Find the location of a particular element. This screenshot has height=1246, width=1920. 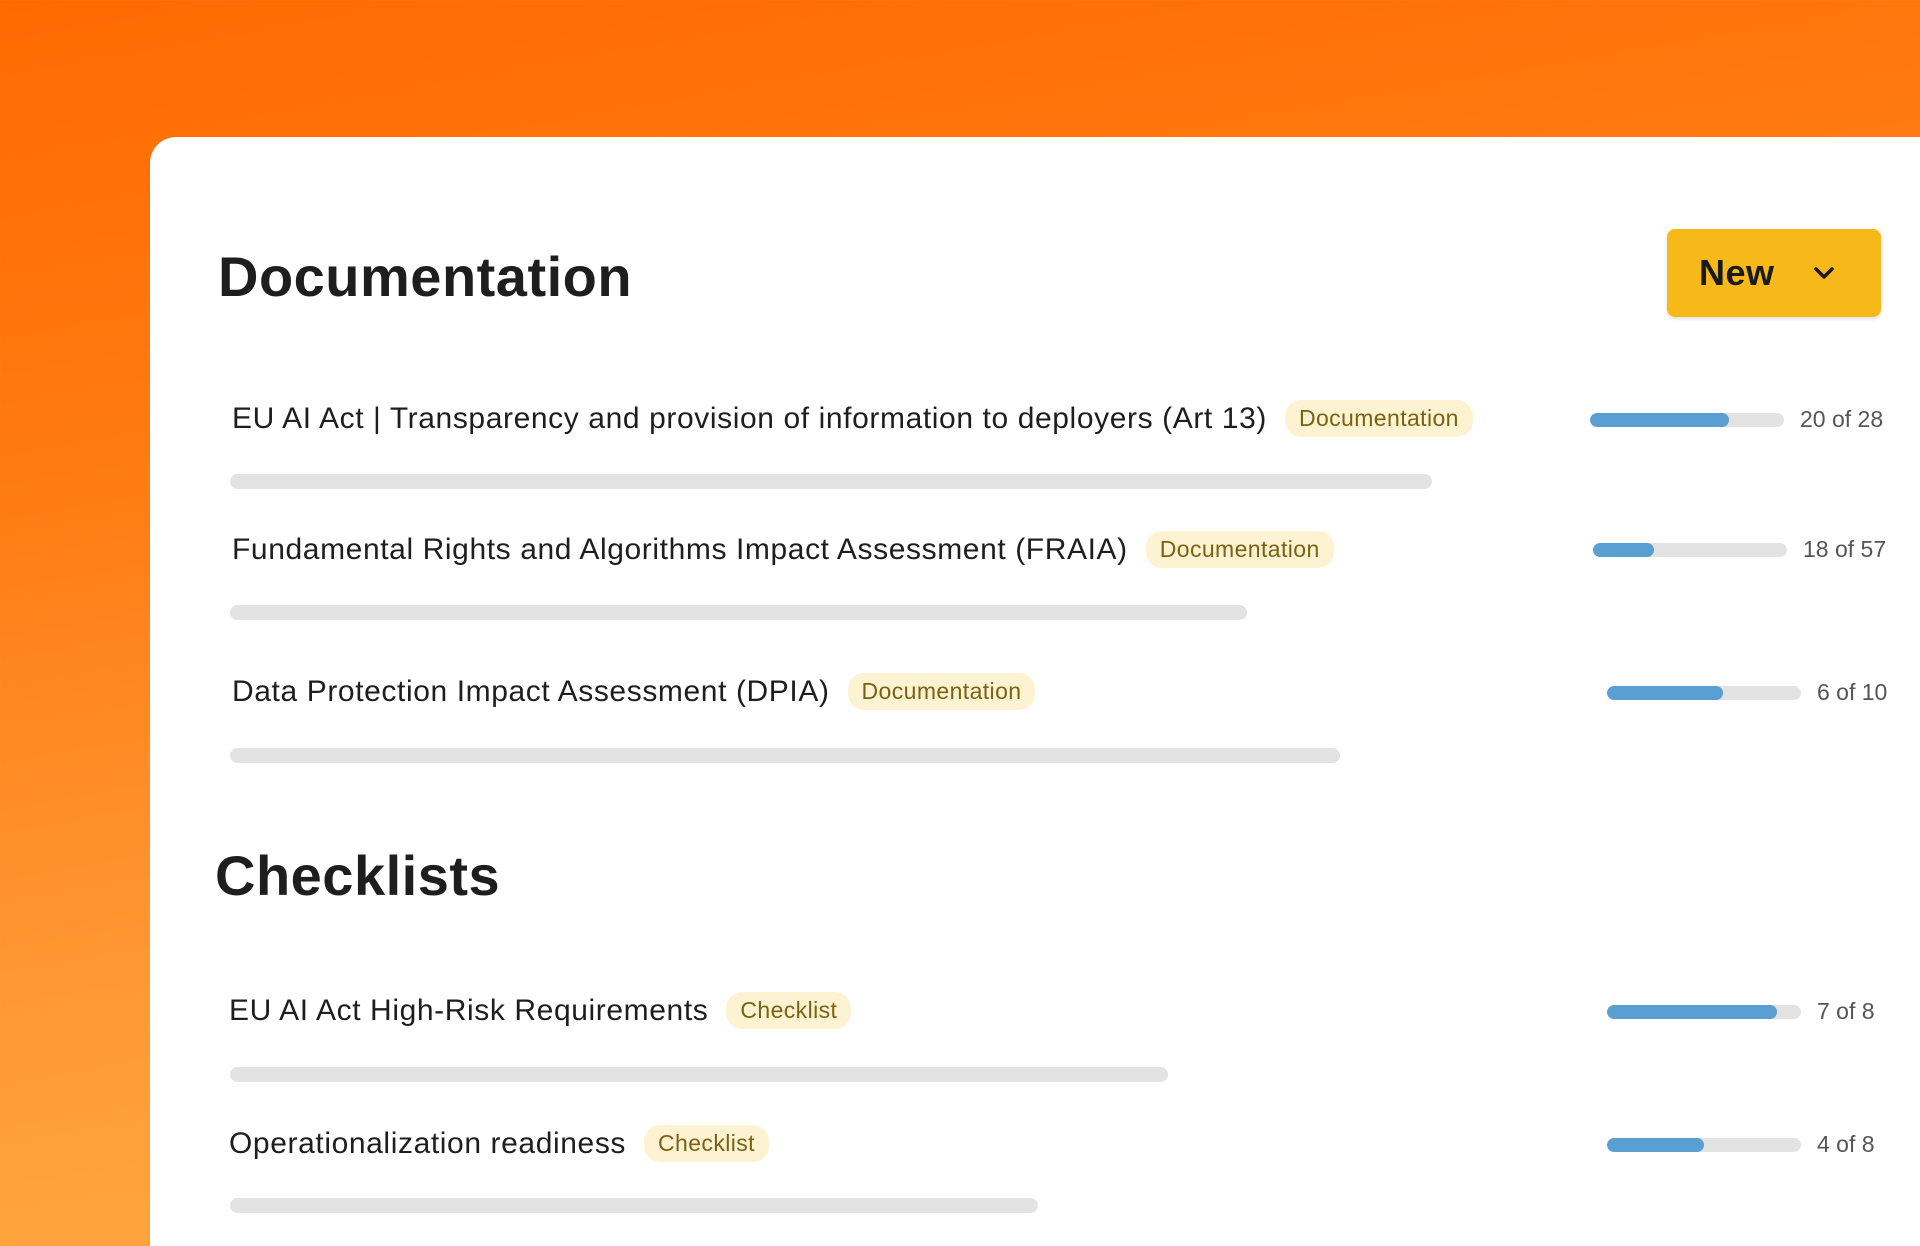

new-button-label: New is located at coordinates (1737, 272).